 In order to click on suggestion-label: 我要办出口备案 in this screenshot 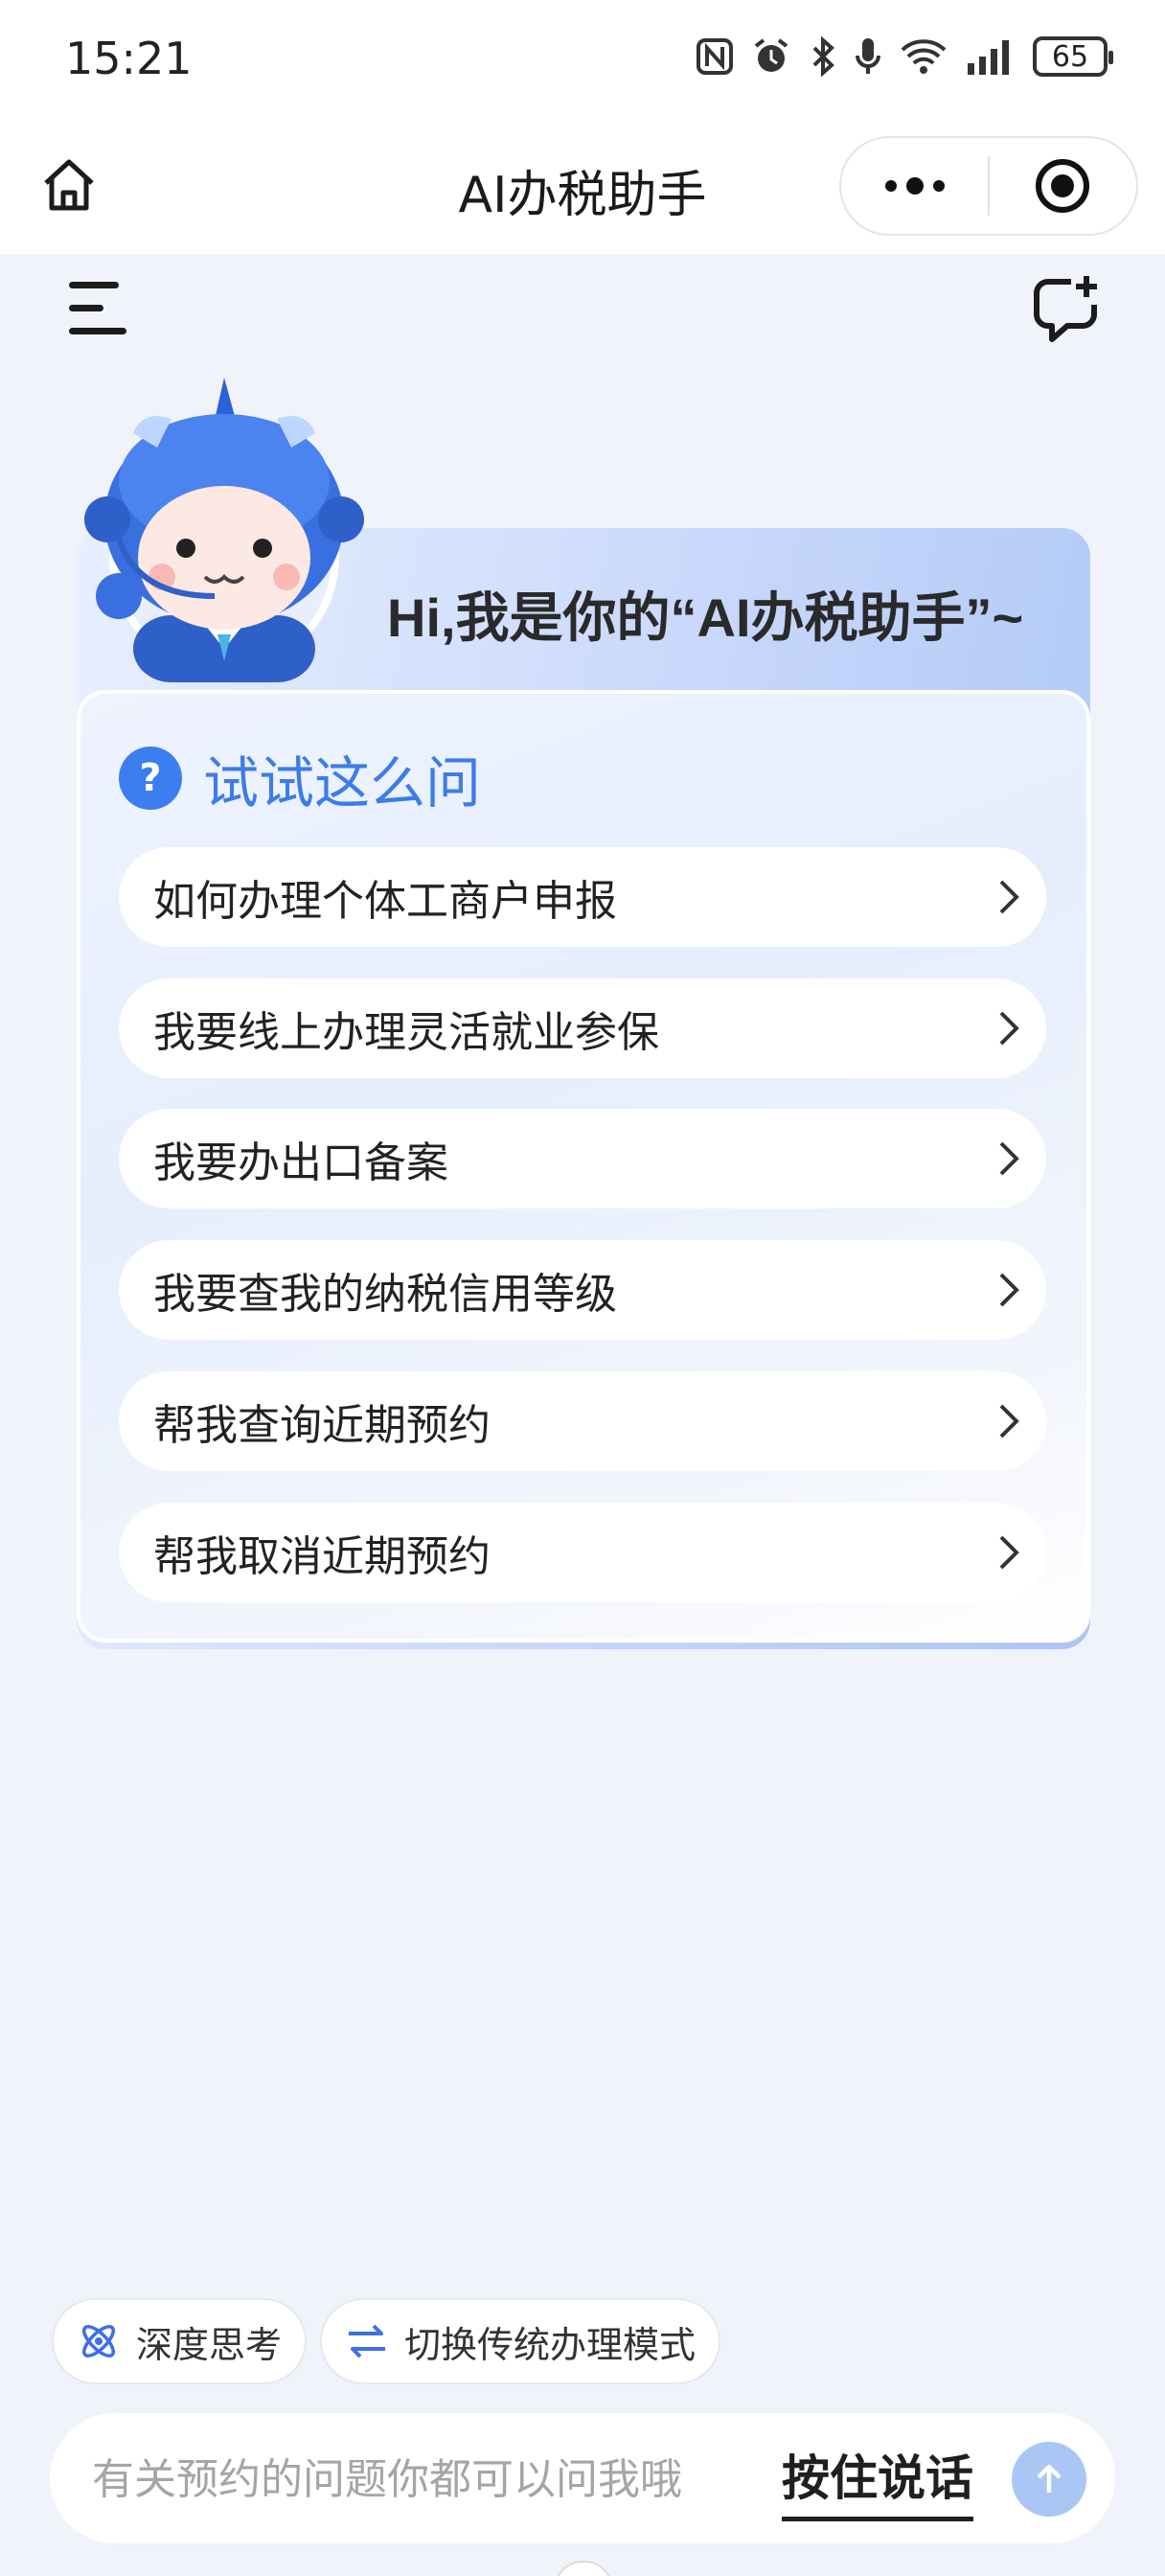, I will do `click(301, 1162)`.